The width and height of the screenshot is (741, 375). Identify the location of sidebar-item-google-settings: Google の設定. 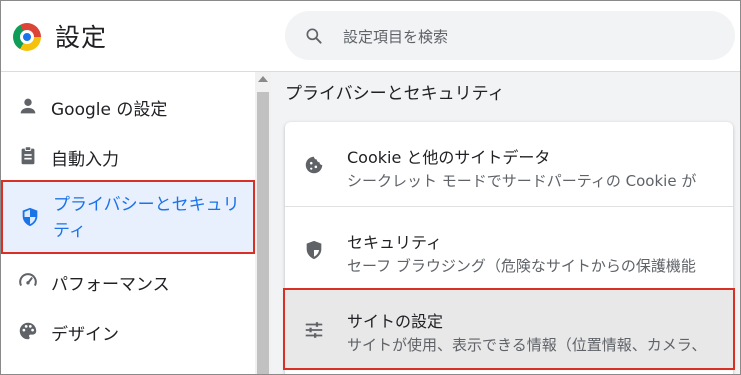
(128, 106).